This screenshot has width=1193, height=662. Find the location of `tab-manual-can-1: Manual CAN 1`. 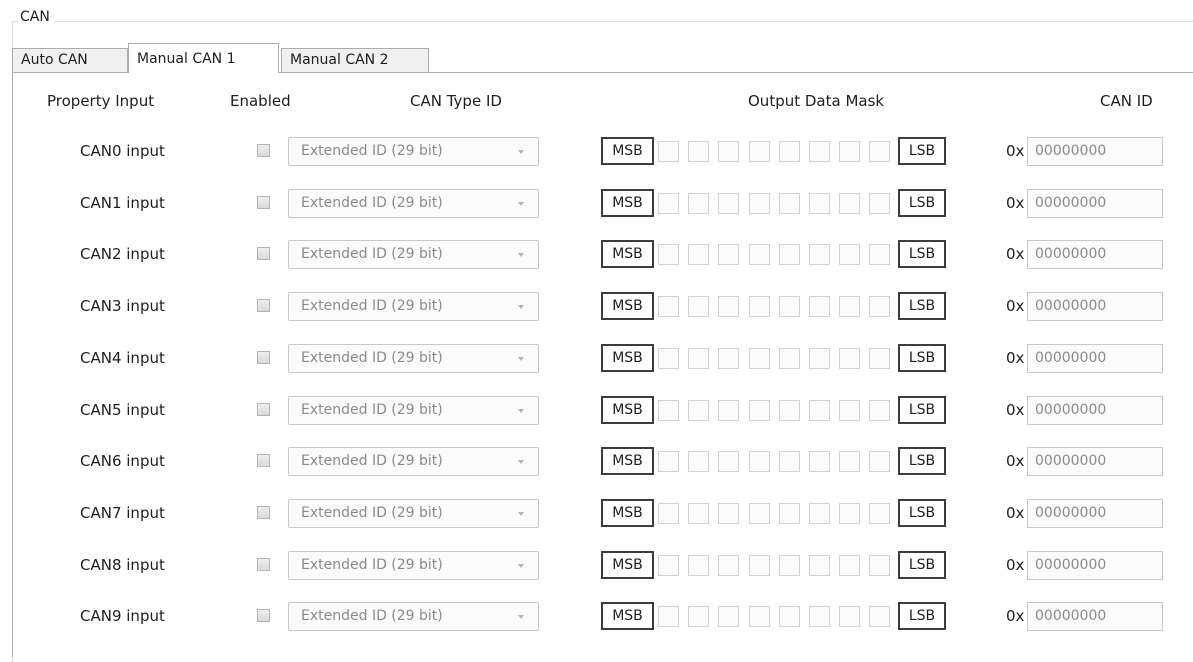

tab-manual-can-1: Manual CAN 1 is located at coordinates (203, 58).